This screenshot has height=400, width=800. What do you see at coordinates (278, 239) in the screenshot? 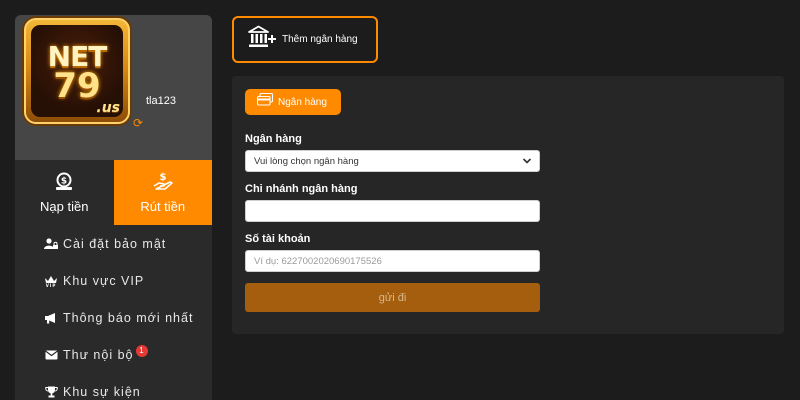
I see `account-field-label: Số tài khoản` at bounding box center [278, 239].